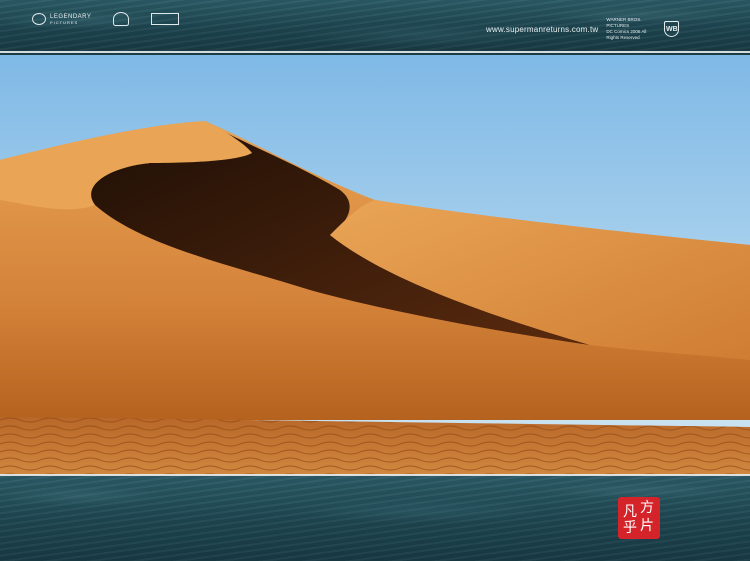 The image size is (750, 561). Describe the element at coordinates (630, 512) in the screenshot. I see `stamp-glyph-3: 凡` at that location.